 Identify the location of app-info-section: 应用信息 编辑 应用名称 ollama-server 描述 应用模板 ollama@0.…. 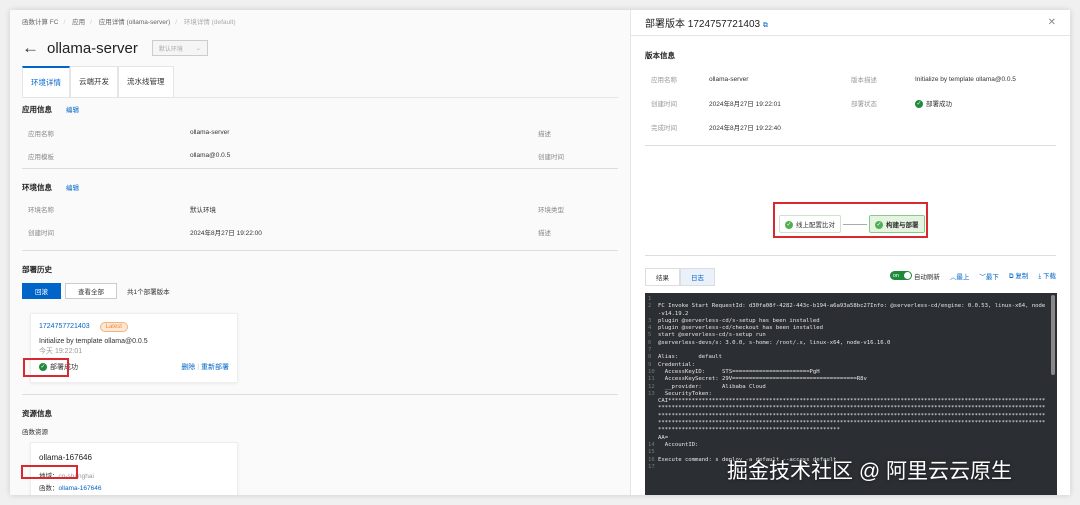
(320, 135).